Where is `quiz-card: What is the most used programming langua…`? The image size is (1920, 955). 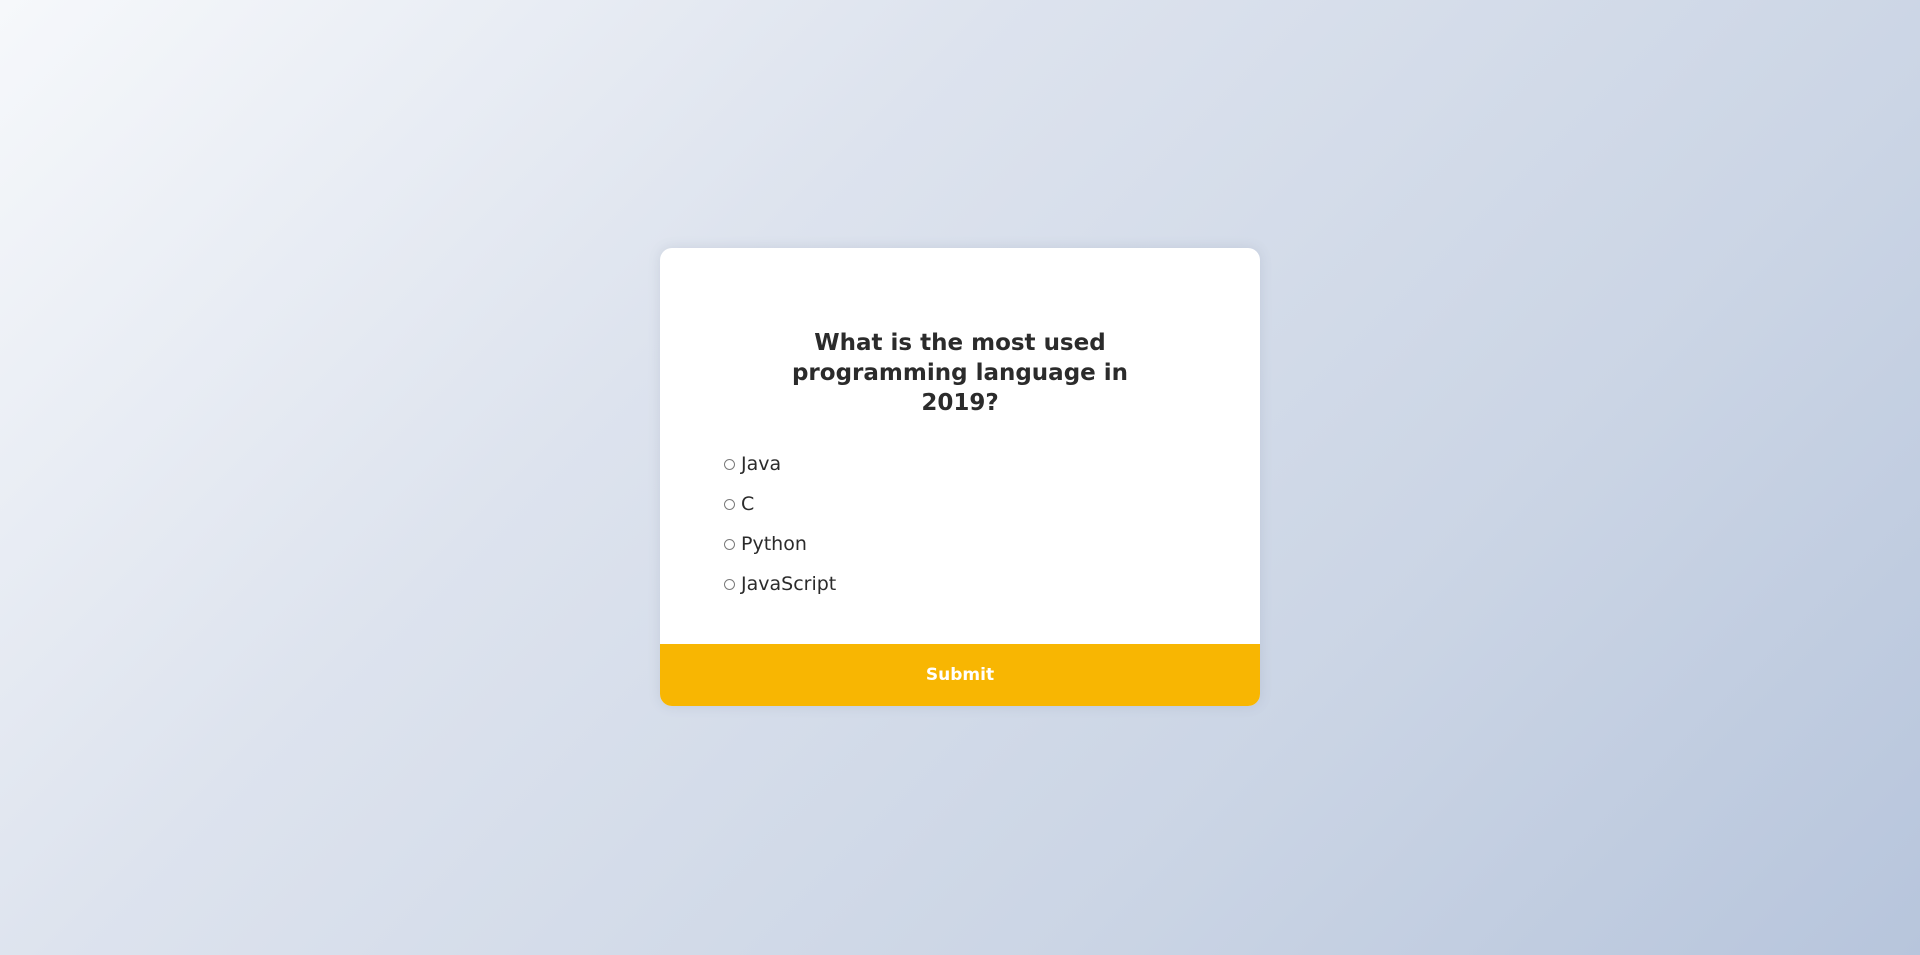
quiz-card: What is the most used programming langua… is located at coordinates (960, 477).